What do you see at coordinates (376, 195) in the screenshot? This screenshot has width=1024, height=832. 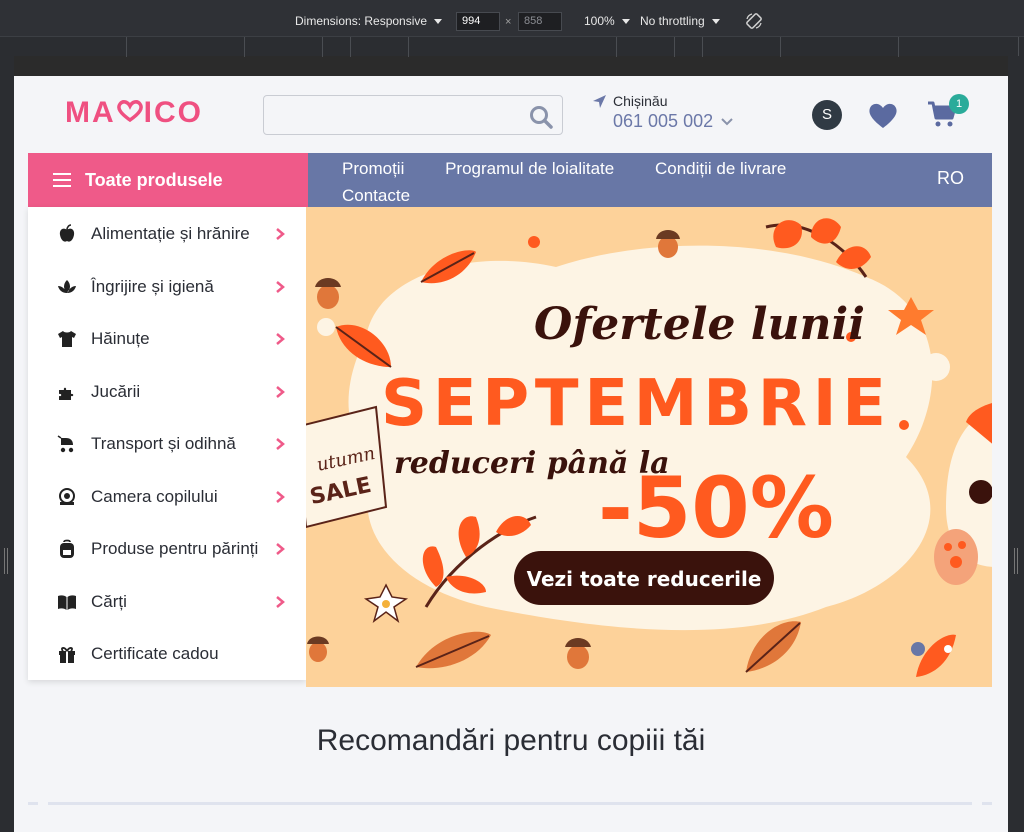 I see `nav-link-contacte: Contacte` at bounding box center [376, 195].